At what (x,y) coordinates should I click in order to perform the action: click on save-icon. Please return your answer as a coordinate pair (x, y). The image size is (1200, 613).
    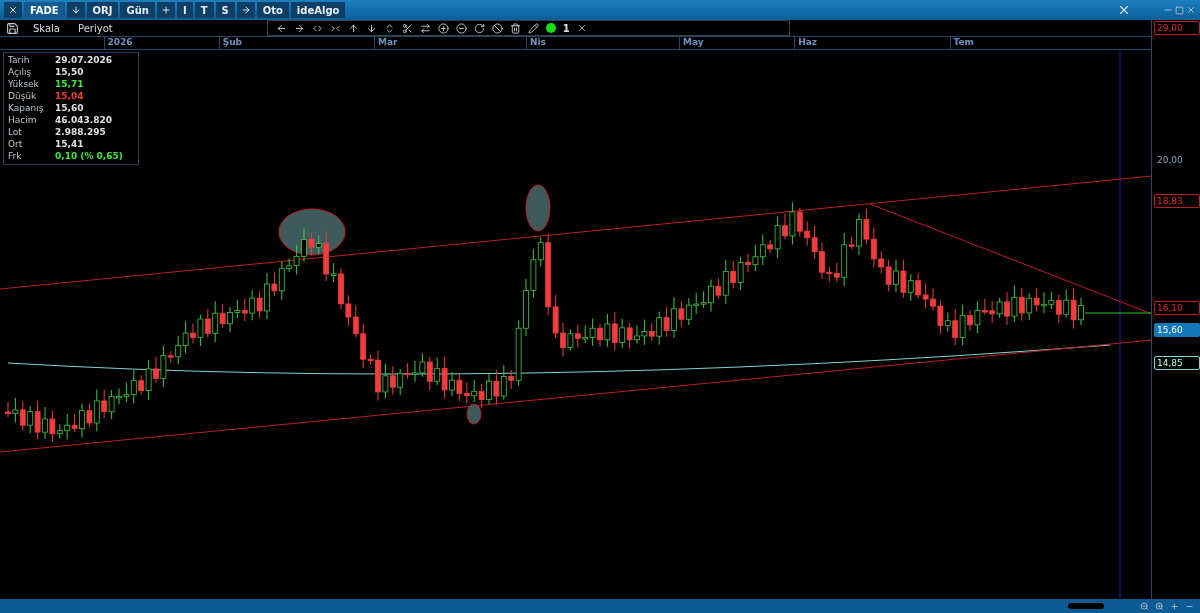
    Looking at the image, I should click on (12, 28).